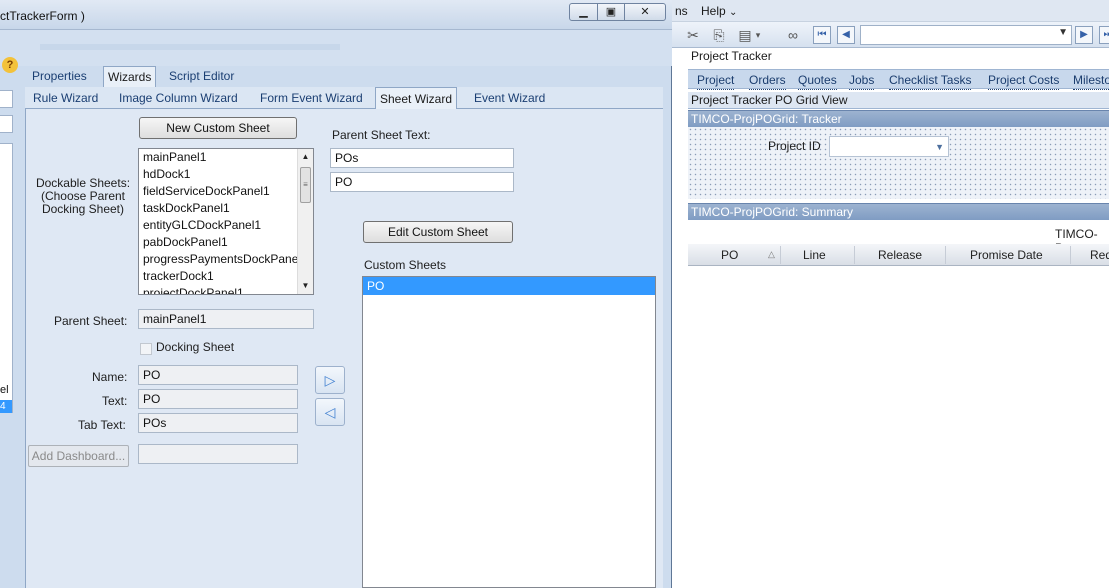 Image resolution: width=1109 pixels, height=588 pixels. I want to click on list-item: PO, so click(509, 286).